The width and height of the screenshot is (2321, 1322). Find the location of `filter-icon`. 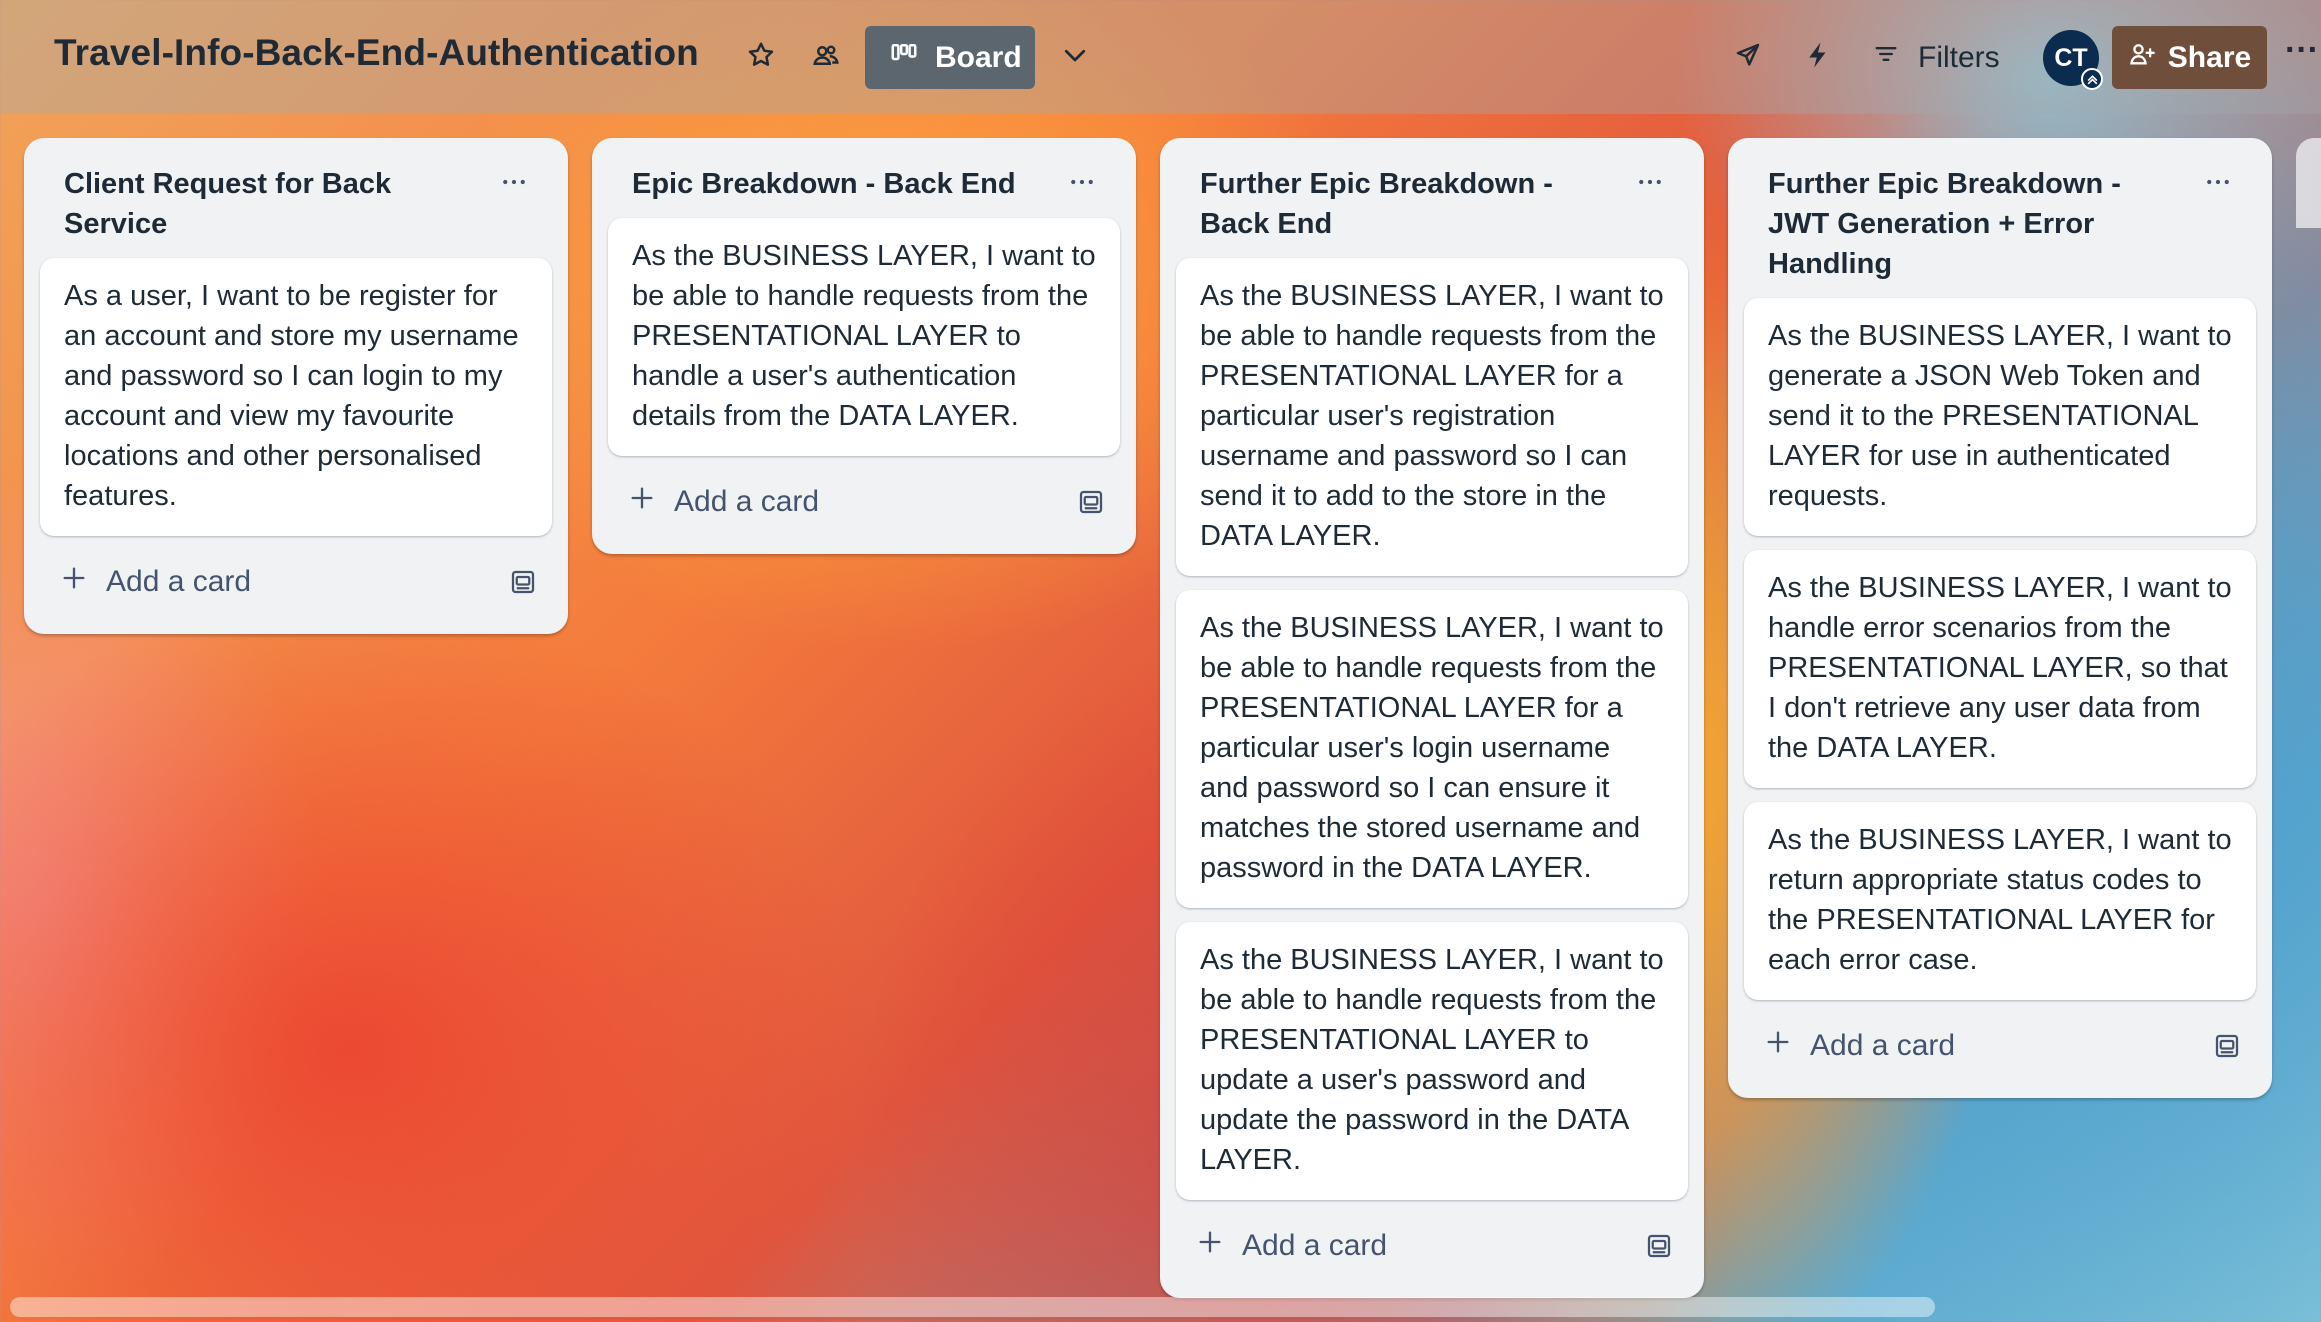

filter-icon is located at coordinates (1886, 58).